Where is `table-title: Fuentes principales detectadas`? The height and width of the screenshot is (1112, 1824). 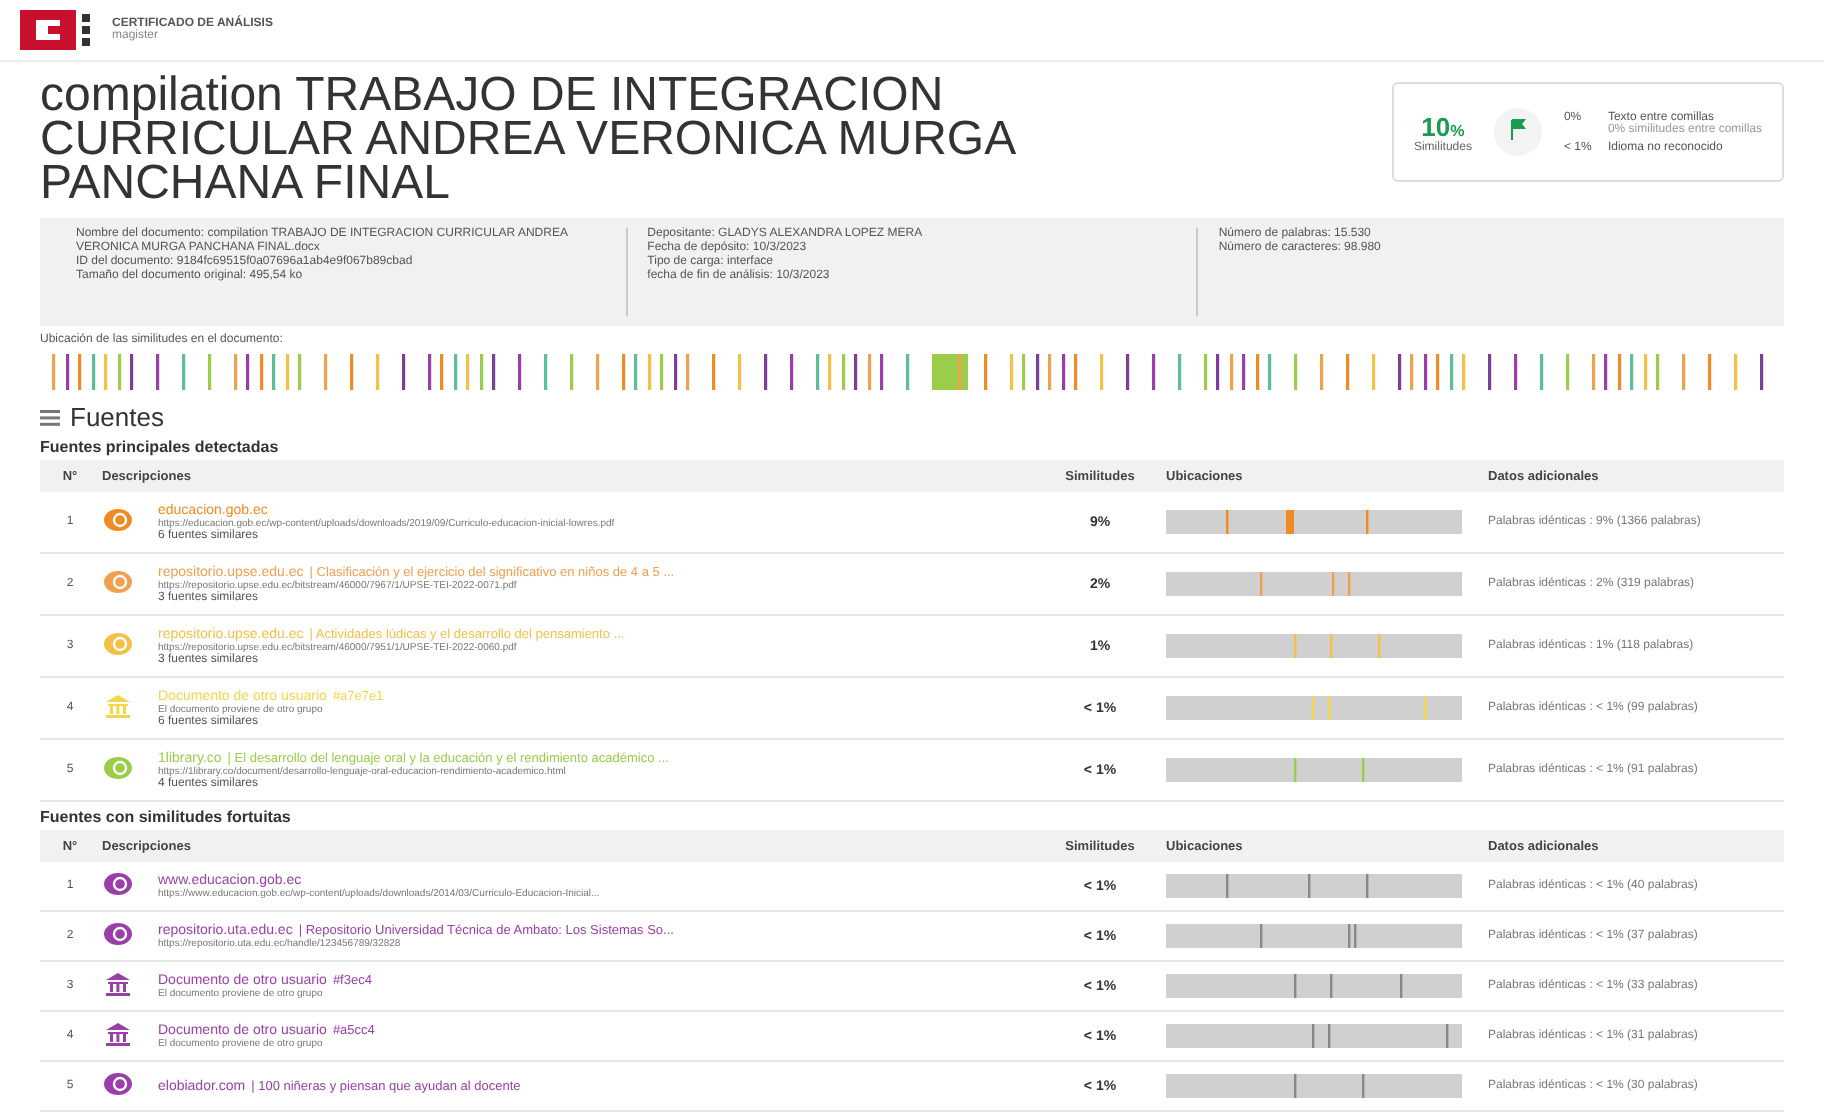
table-title: Fuentes principales detectadas is located at coordinates (160, 447).